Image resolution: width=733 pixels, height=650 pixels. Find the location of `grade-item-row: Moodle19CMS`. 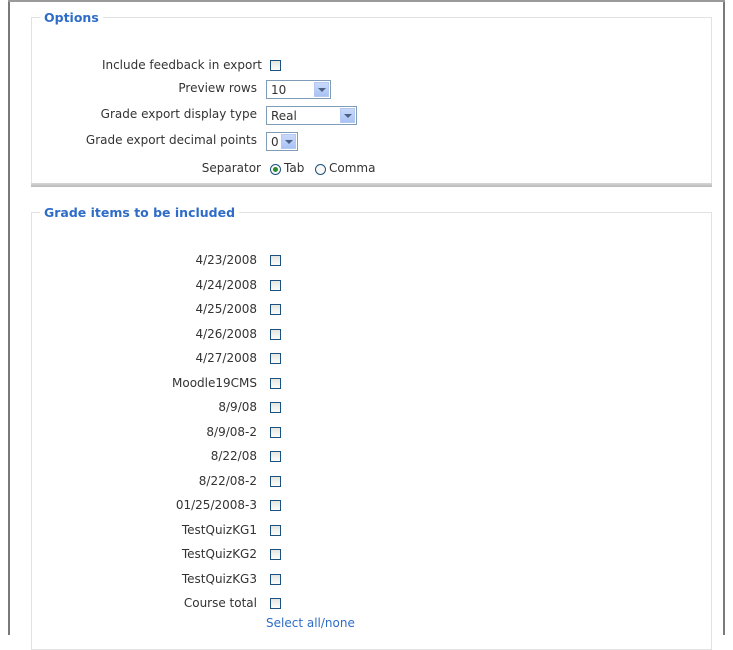

grade-item-row: Moodle19CMS is located at coordinates (144, 384).